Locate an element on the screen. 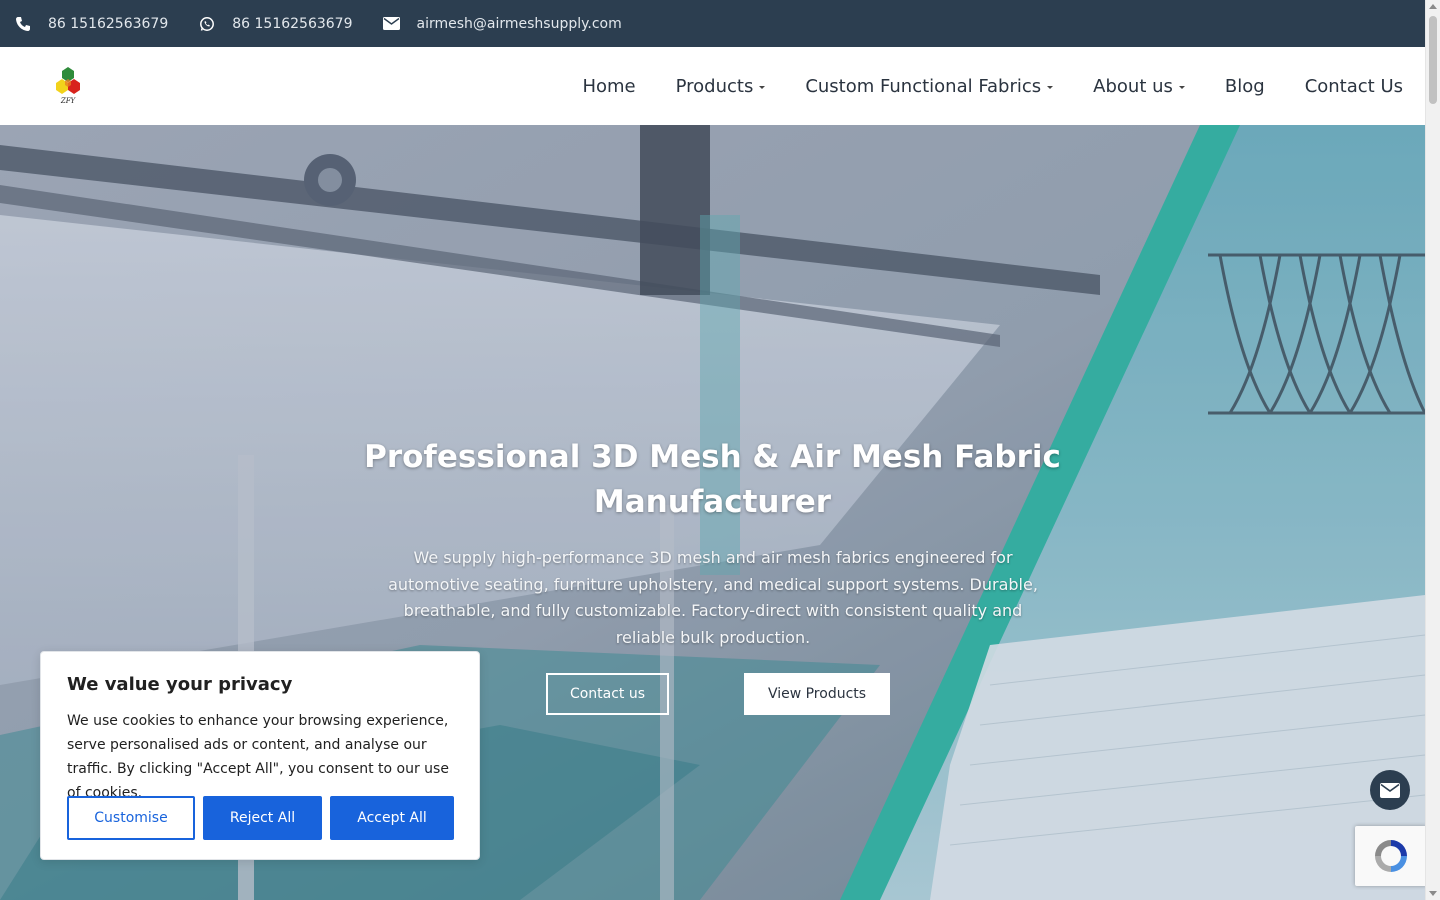  topbar-phone: 86 15162563679 is located at coordinates (91, 24).